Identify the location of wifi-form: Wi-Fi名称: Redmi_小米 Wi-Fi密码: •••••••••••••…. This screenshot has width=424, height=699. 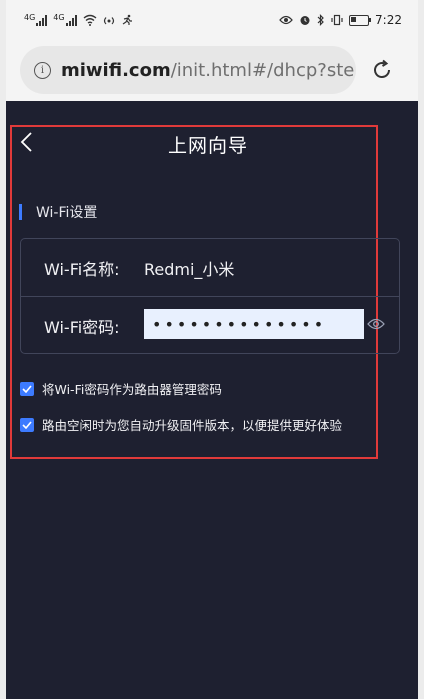
(210, 296).